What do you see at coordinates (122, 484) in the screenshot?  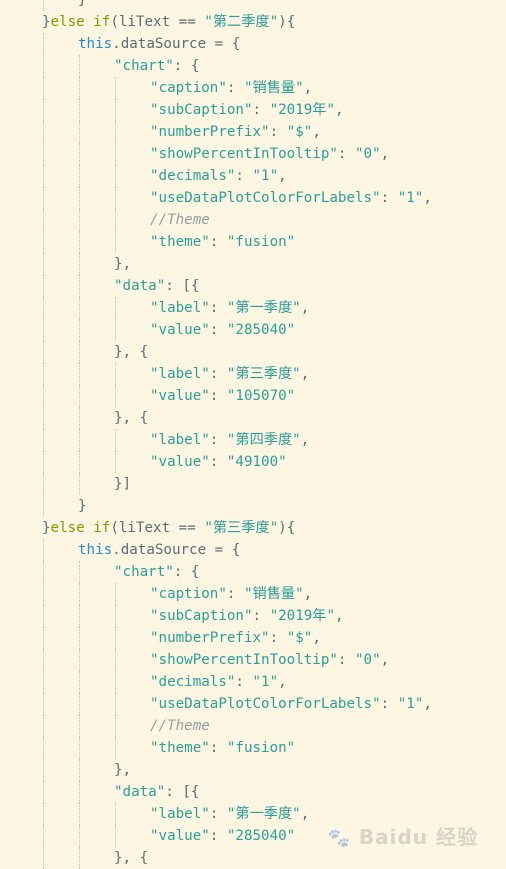 I see `code-line: }]` at bounding box center [122, 484].